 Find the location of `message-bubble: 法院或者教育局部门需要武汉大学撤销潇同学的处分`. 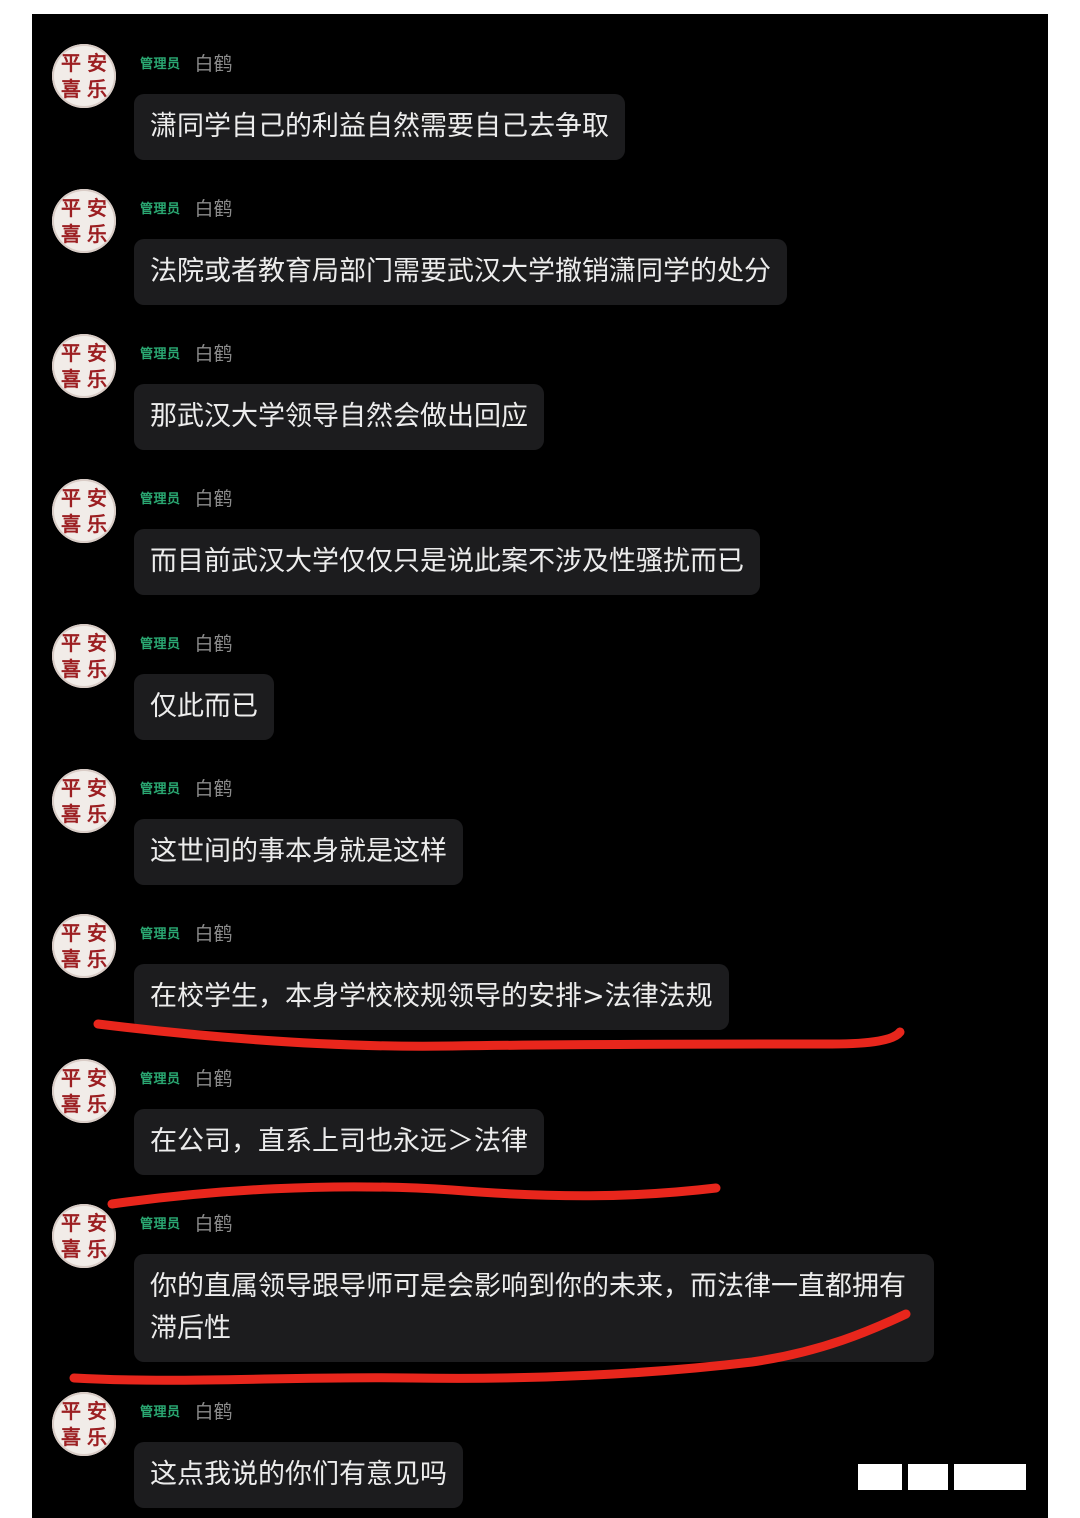

message-bubble: 法院或者教育局部门需要武汉大学撤销潇同学的处分 is located at coordinates (460, 272).